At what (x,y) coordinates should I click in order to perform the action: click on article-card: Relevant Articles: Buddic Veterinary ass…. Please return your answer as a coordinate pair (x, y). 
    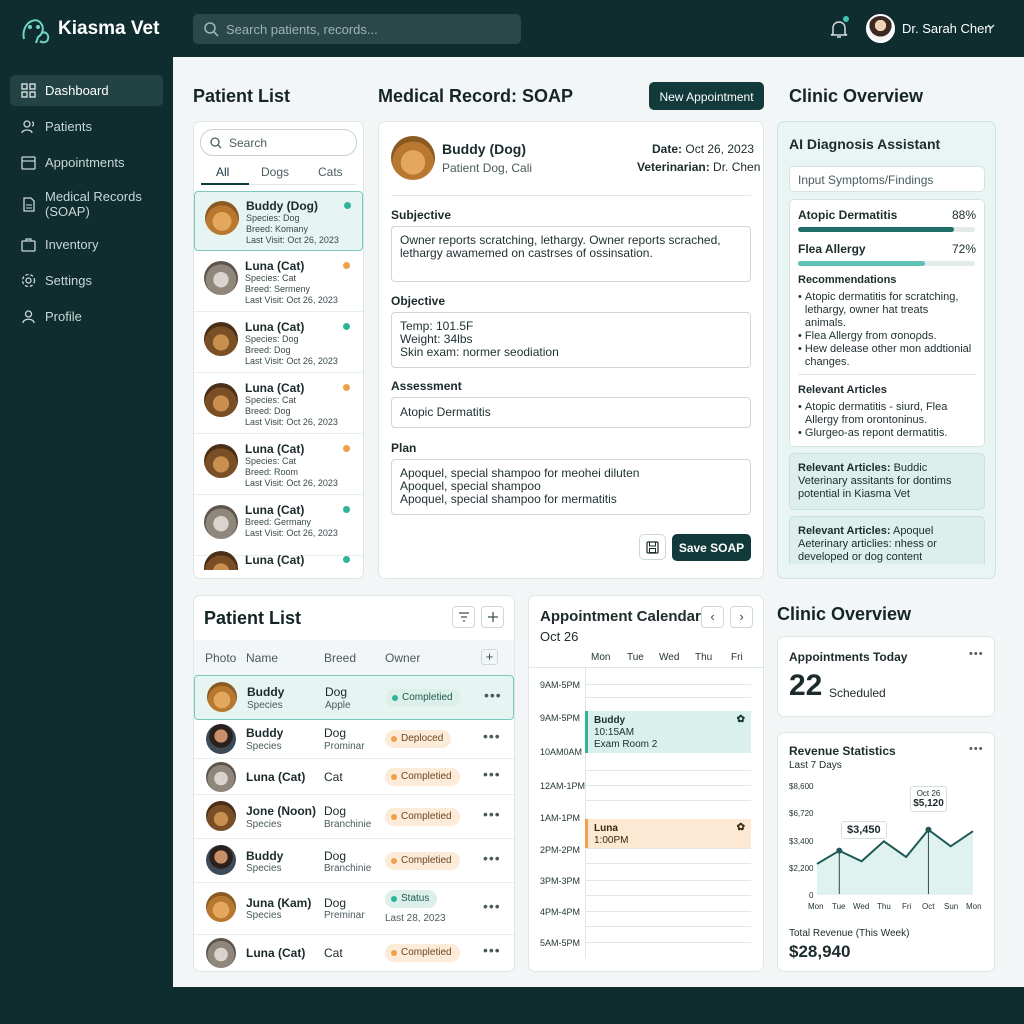
    Looking at the image, I should click on (887, 481).